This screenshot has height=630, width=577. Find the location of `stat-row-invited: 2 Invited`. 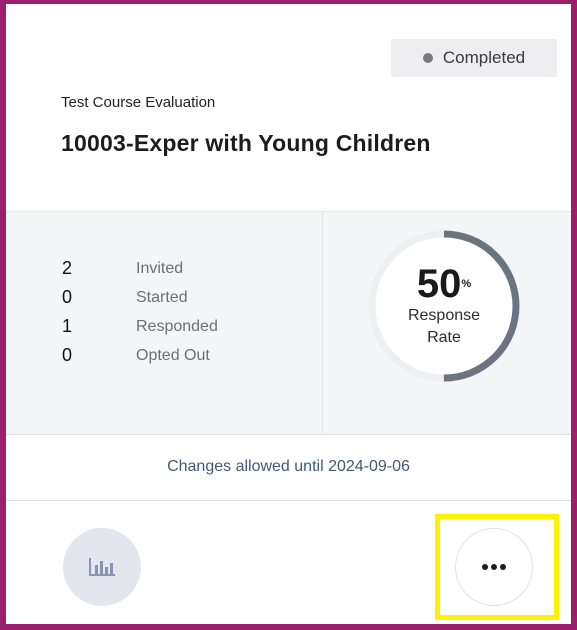

stat-row-invited: 2 Invited is located at coordinates (140, 268).